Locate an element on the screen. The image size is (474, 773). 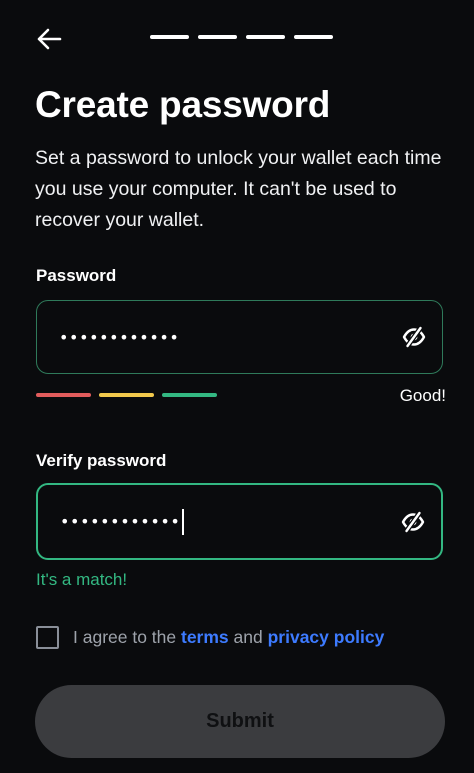
step-progress-indicator is located at coordinates (241, 37).